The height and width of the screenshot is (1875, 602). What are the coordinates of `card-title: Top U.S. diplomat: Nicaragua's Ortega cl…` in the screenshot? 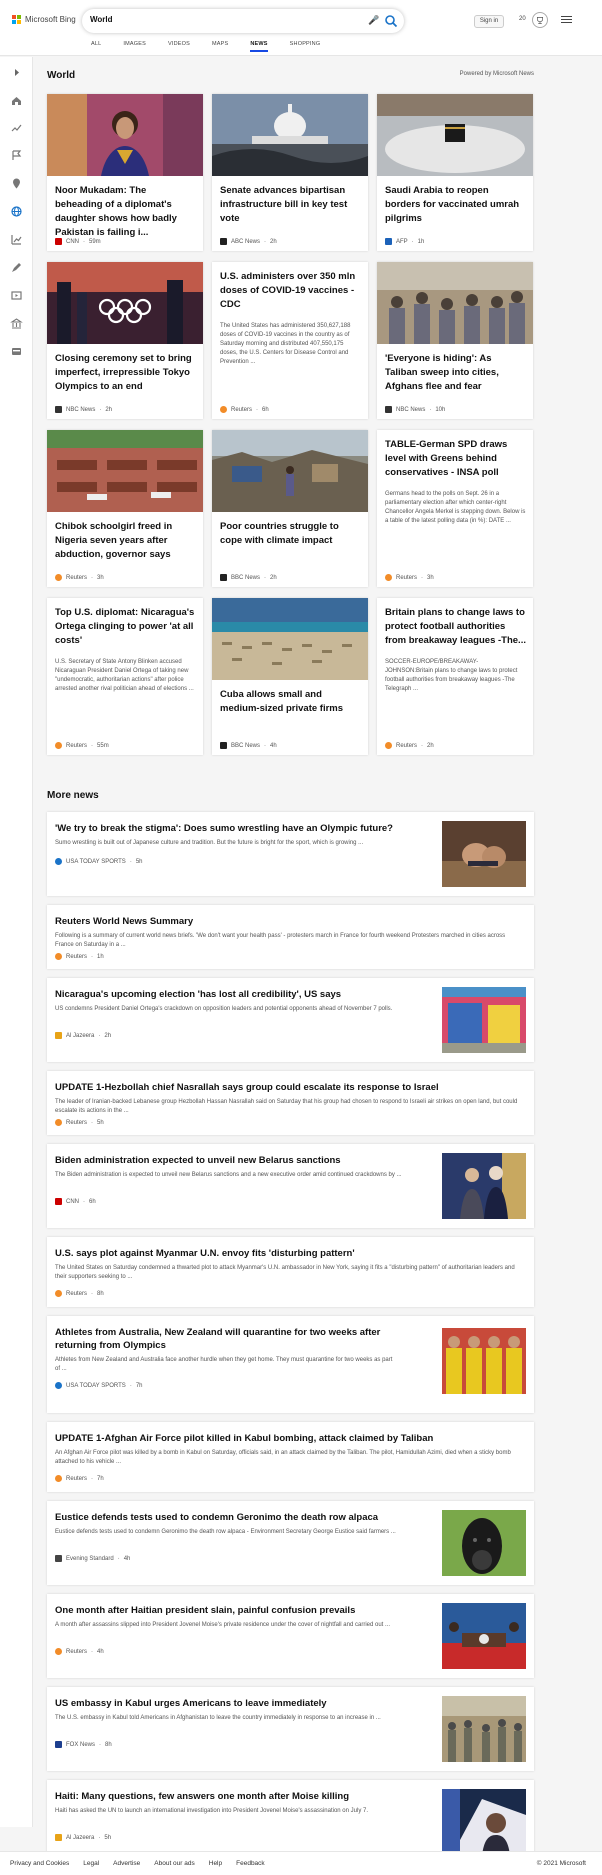 It's located at (125, 627).